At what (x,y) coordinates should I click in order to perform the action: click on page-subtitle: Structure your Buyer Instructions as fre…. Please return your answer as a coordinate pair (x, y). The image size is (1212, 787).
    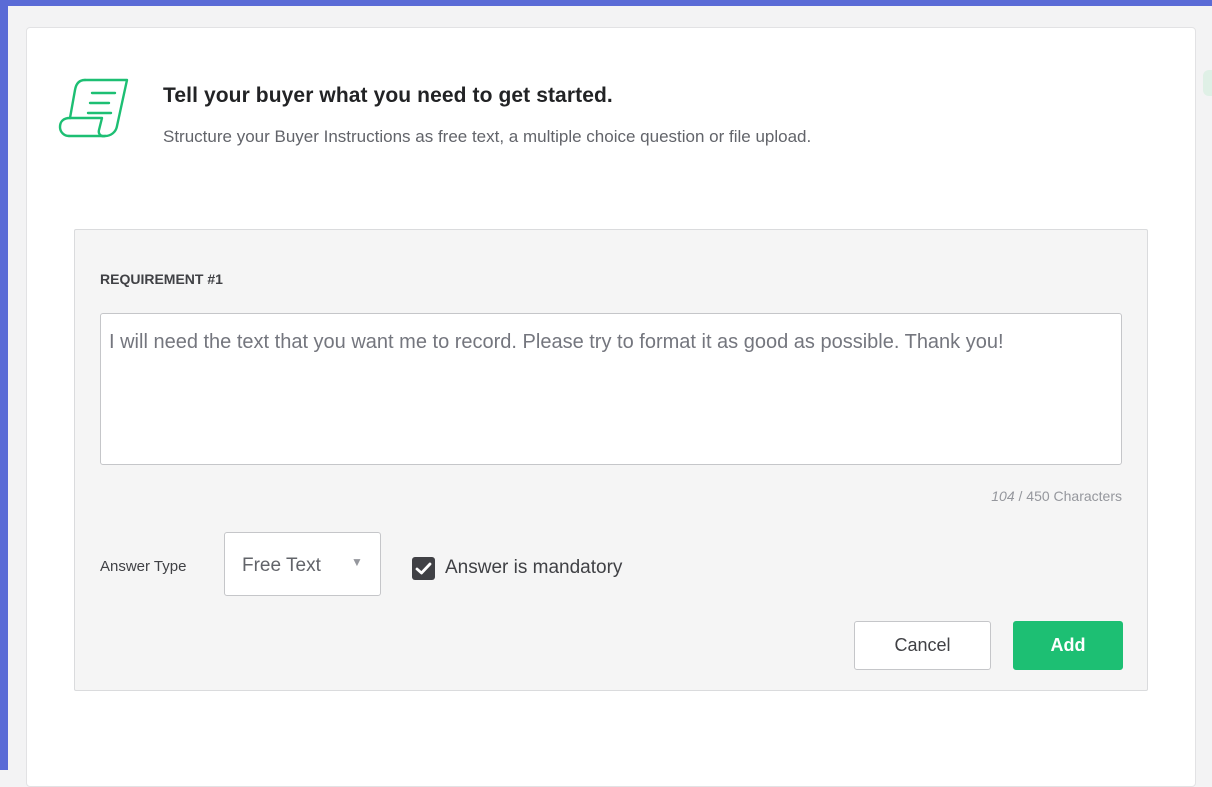
    Looking at the image, I should click on (487, 136).